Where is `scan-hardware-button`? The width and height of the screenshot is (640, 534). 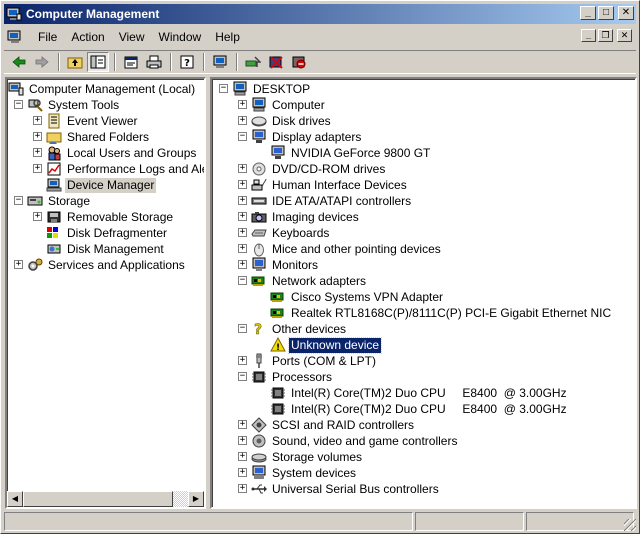
scan-hardware-button is located at coordinates (253, 62).